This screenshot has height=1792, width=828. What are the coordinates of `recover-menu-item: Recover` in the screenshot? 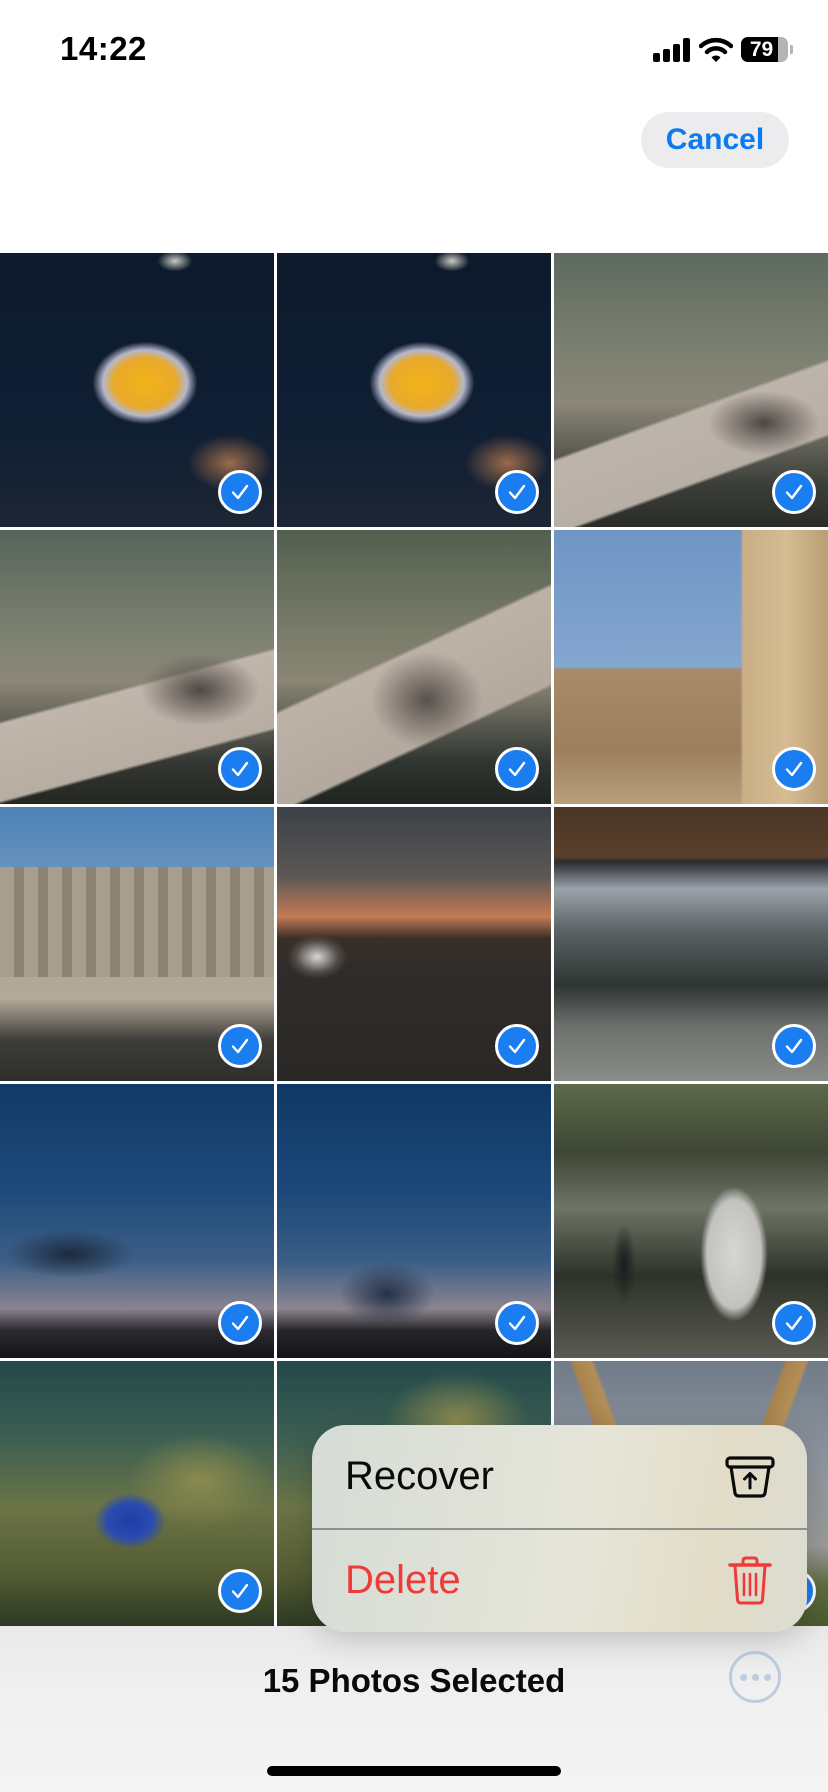 It's located at (559, 1476).